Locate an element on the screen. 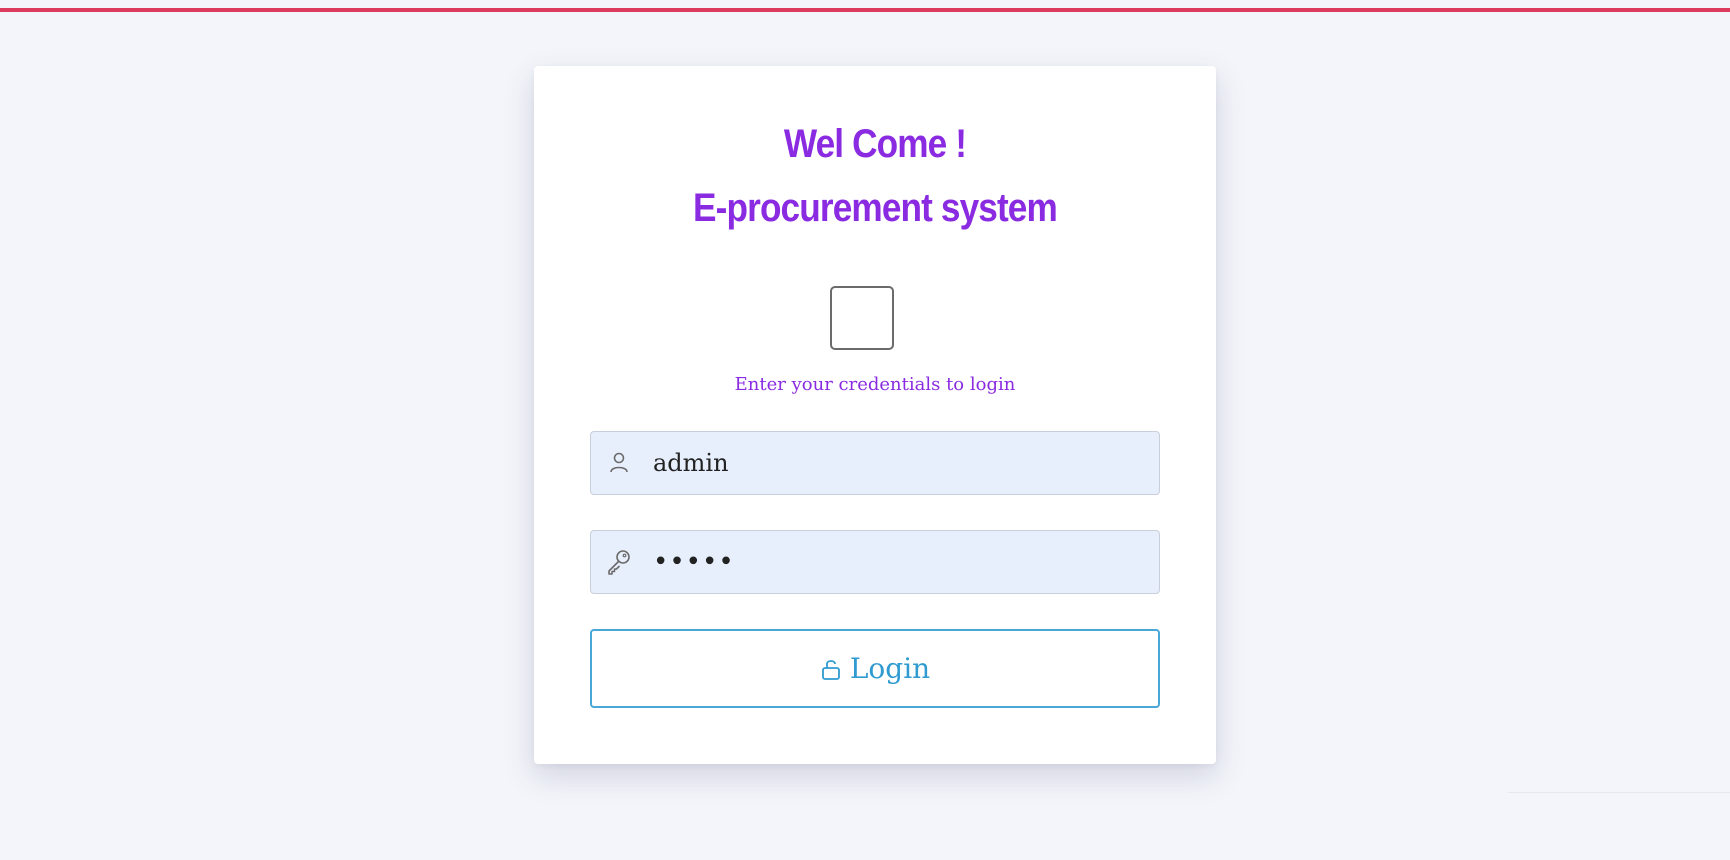  password-input is located at coordinates (898, 562).